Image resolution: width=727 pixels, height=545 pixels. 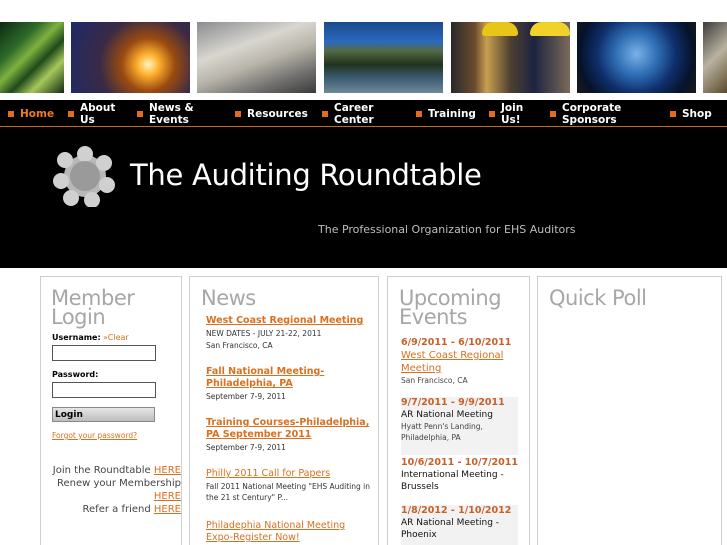 I want to click on member-login-heading: Member Login, so click(x=93, y=308).